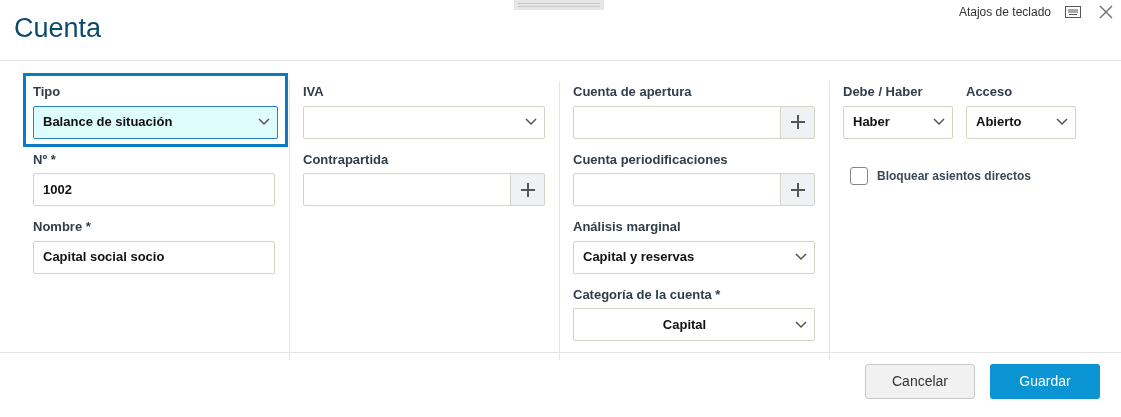 Image resolution: width=1121 pixels, height=417 pixels. Describe the element at coordinates (633, 92) in the screenshot. I see `field-label: Cuenta de apertura` at that location.